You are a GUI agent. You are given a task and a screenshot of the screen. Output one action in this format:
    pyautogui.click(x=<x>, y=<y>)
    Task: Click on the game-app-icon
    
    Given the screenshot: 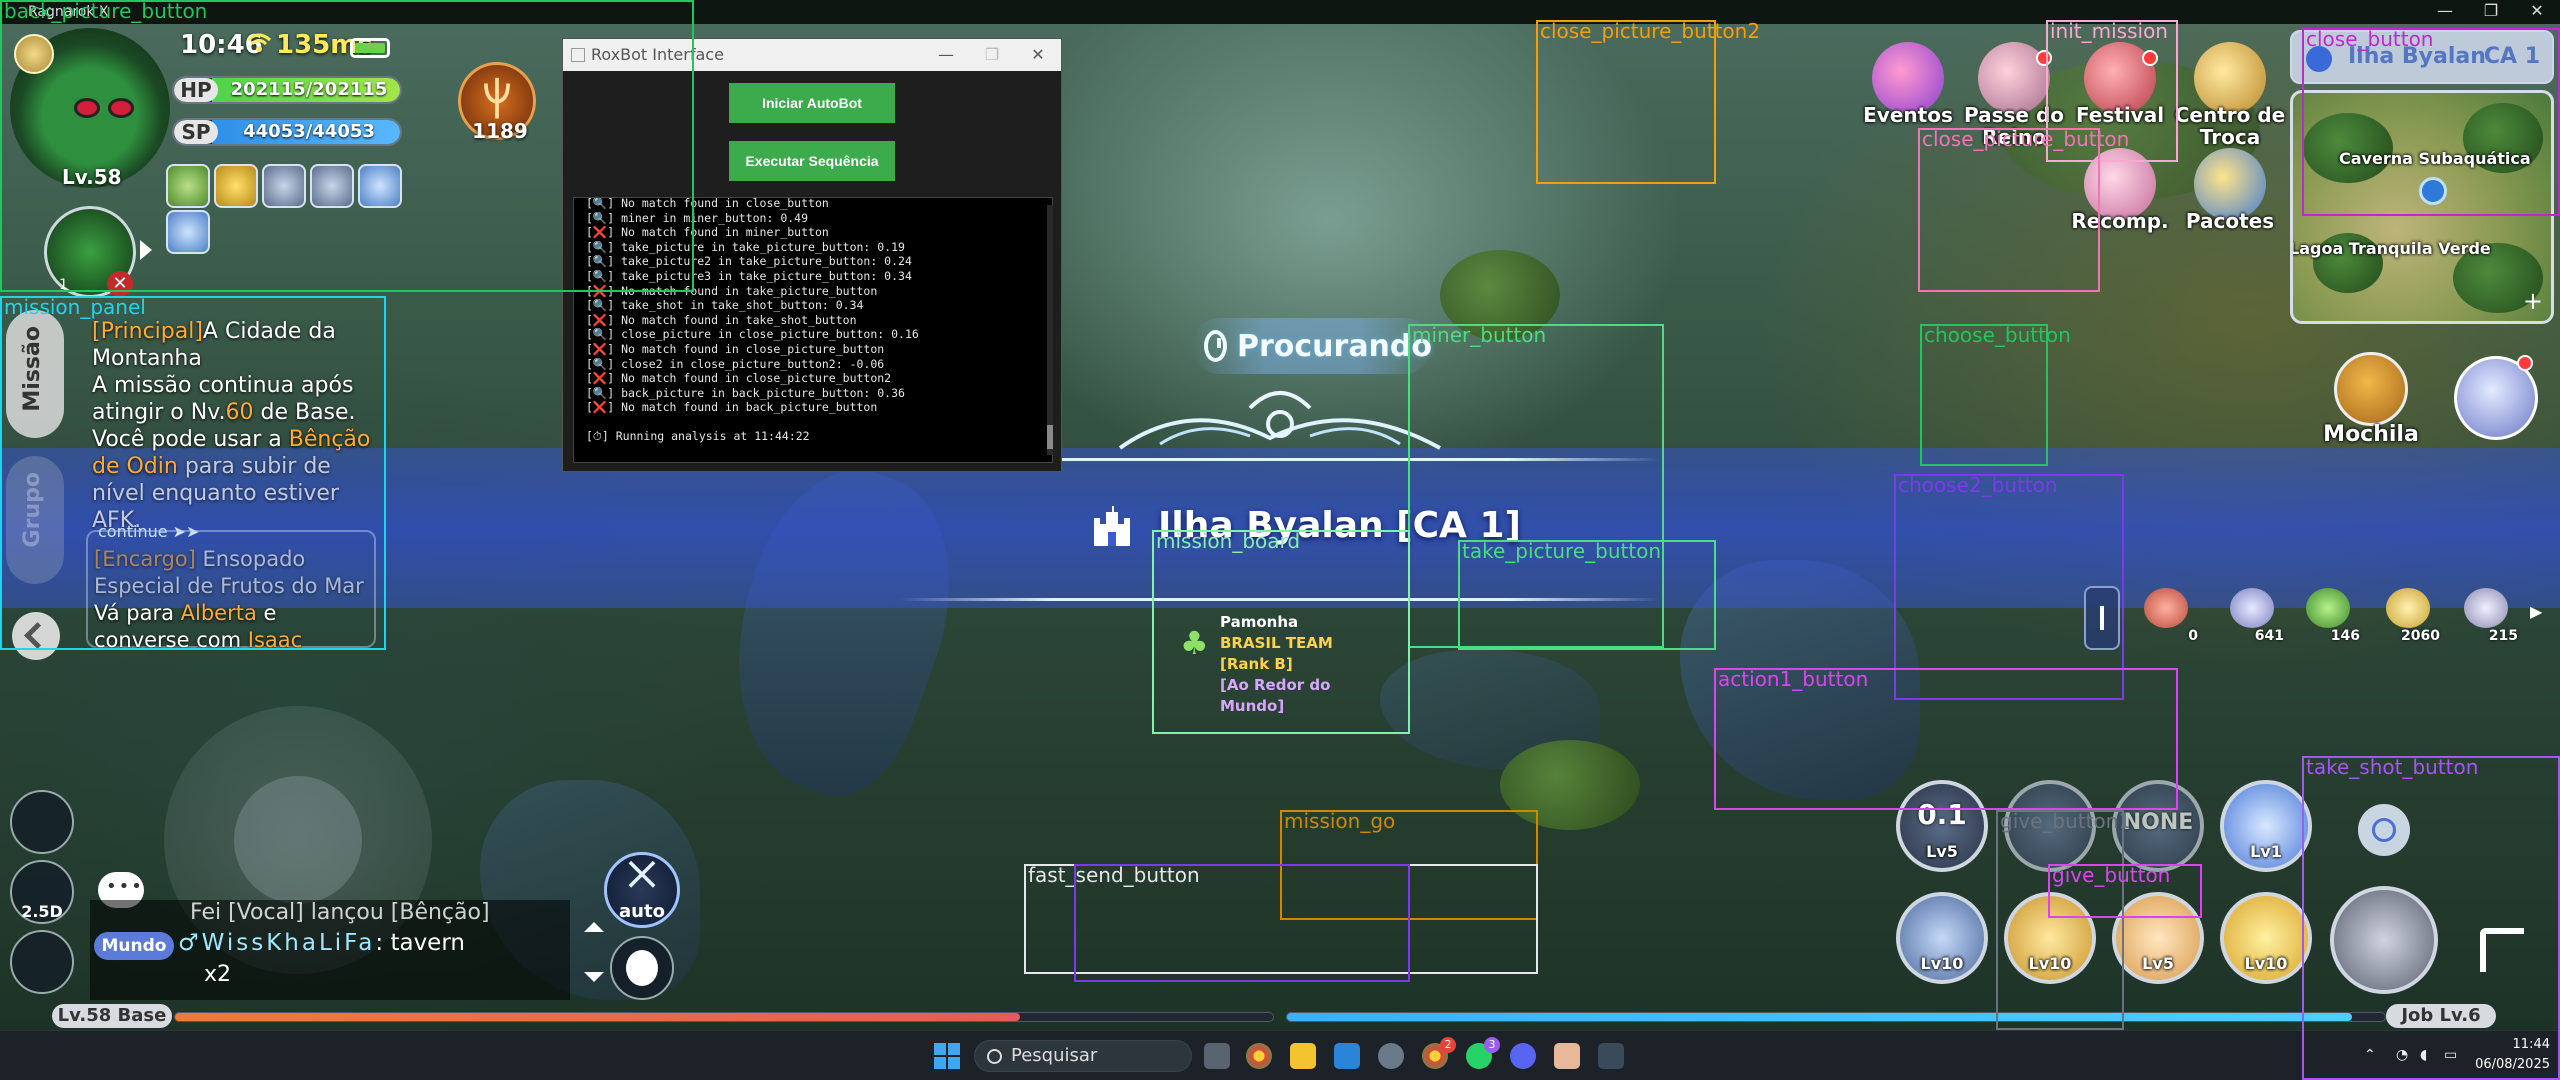 What is the action you would take?
    pyautogui.click(x=1567, y=1056)
    